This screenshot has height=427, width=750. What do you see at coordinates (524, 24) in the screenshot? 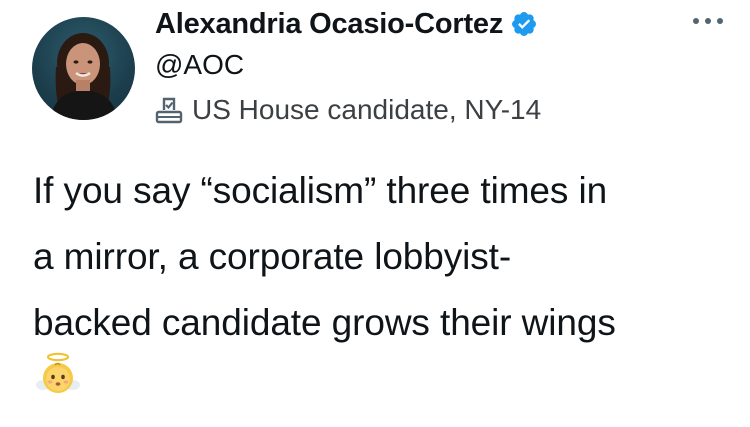
I see `verified-badge-icon` at bounding box center [524, 24].